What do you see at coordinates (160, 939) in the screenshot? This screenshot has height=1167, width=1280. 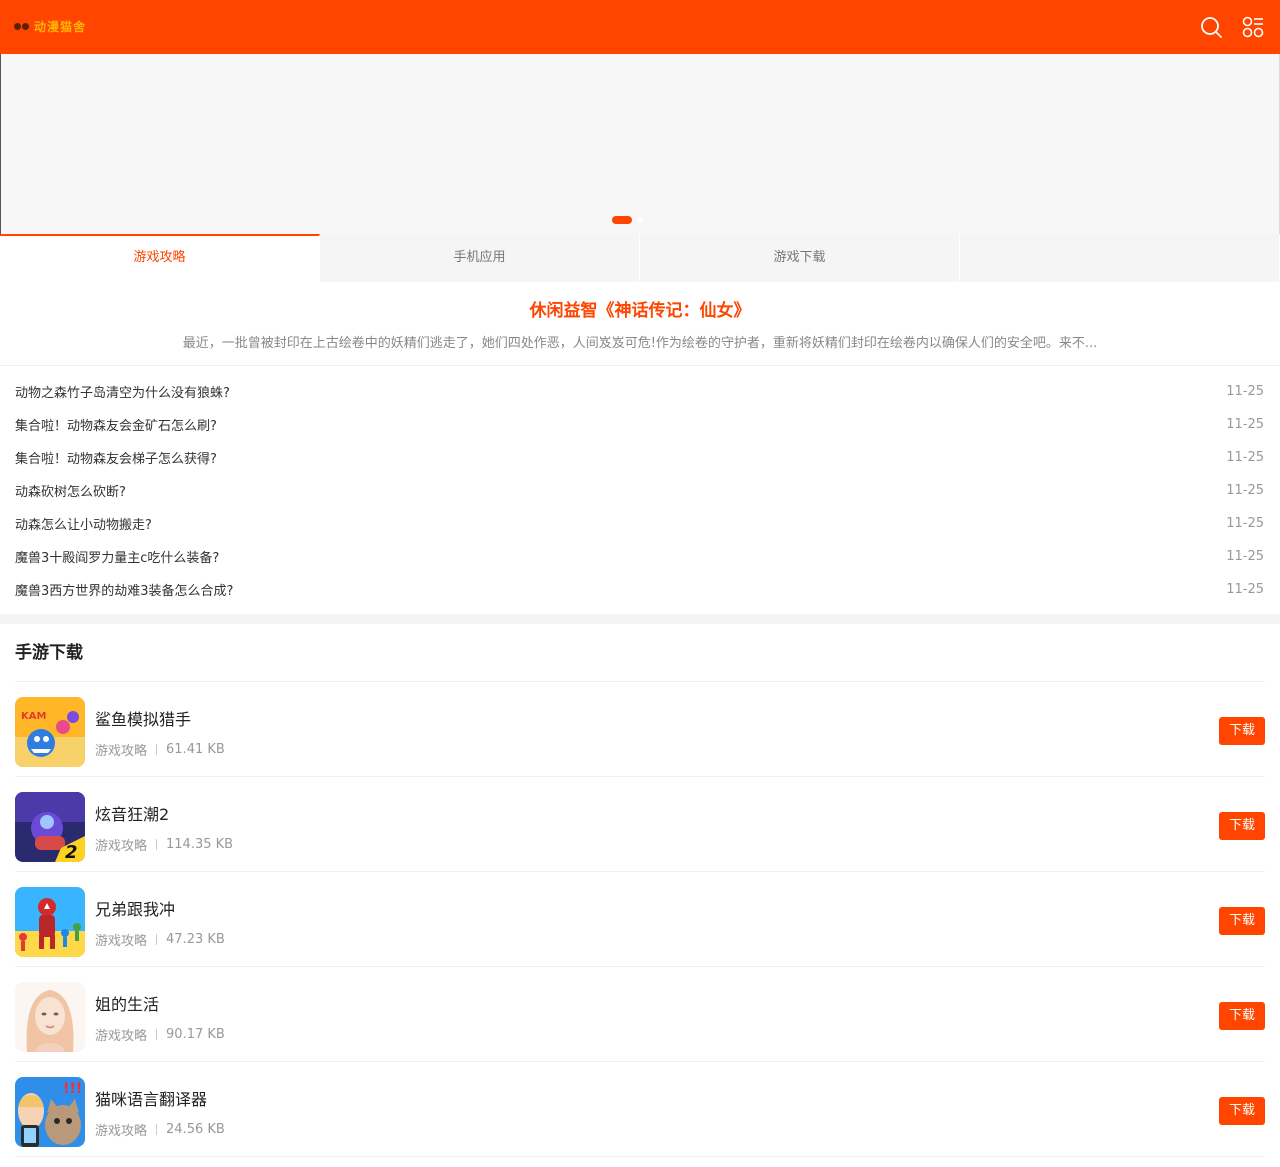 I see `app-meta: 游戏攻略 47.23 KB` at bounding box center [160, 939].